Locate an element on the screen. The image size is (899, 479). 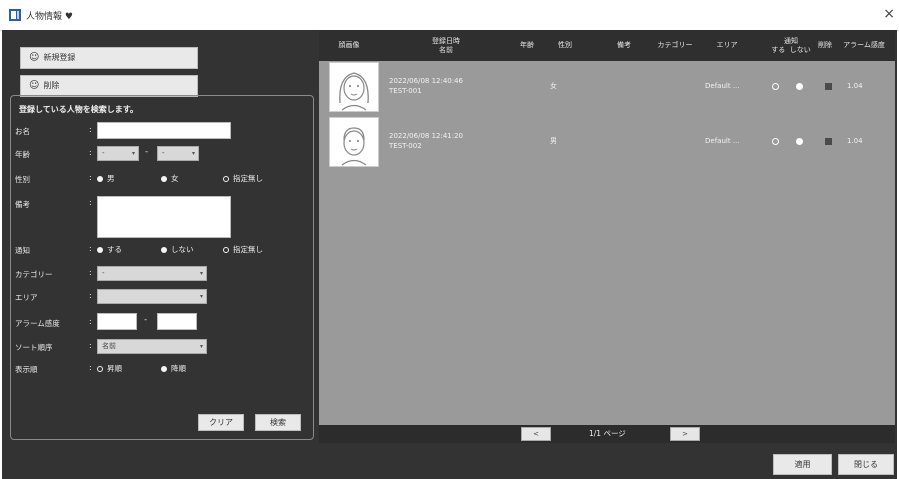
clear-button: クリア is located at coordinates (221, 422).